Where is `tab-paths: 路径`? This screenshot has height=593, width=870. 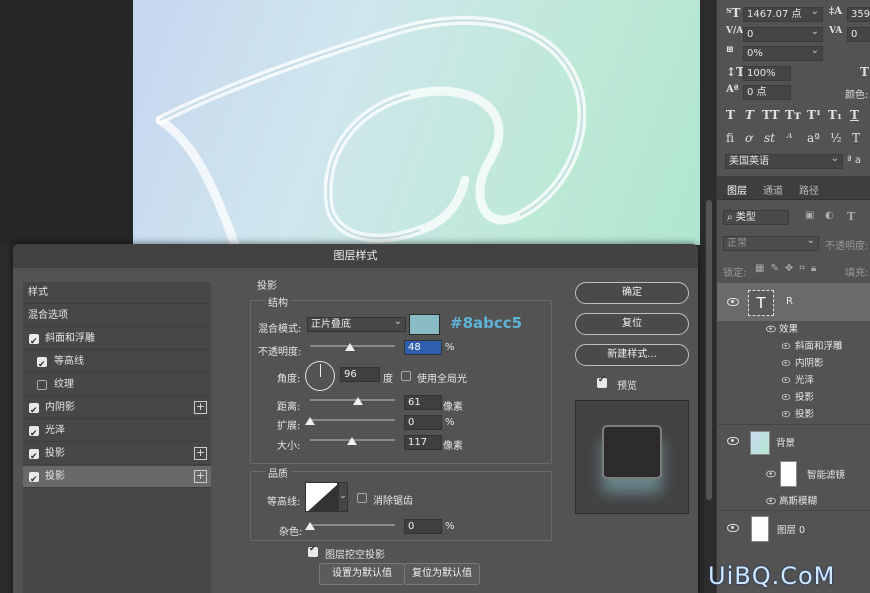
tab-paths: 路径 is located at coordinates (809, 189).